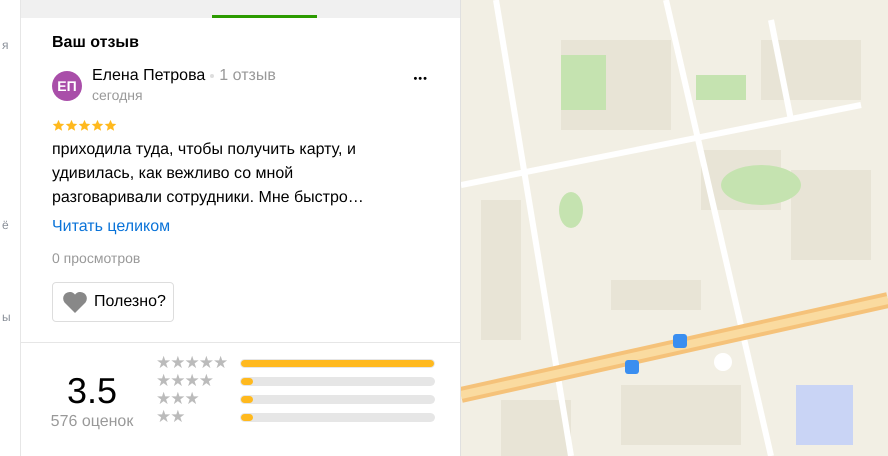 This screenshot has height=456, width=888. What do you see at coordinates (192, 363) in the screenshot?
I see `star-label: ★★★★★` at bounding box center [192, 363].